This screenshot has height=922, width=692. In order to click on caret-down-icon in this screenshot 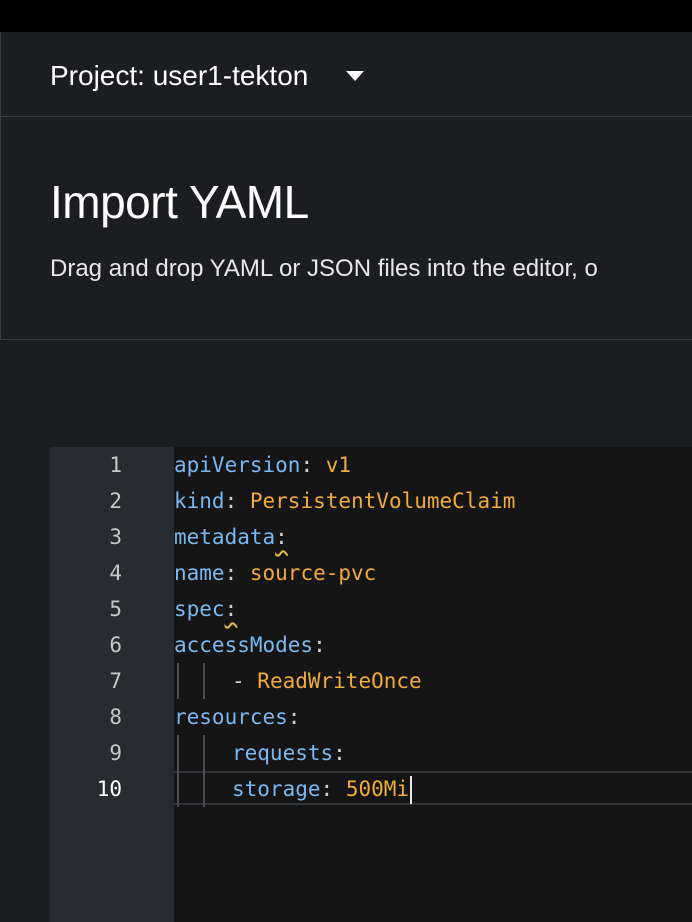, I will do `click(355, 76)`.